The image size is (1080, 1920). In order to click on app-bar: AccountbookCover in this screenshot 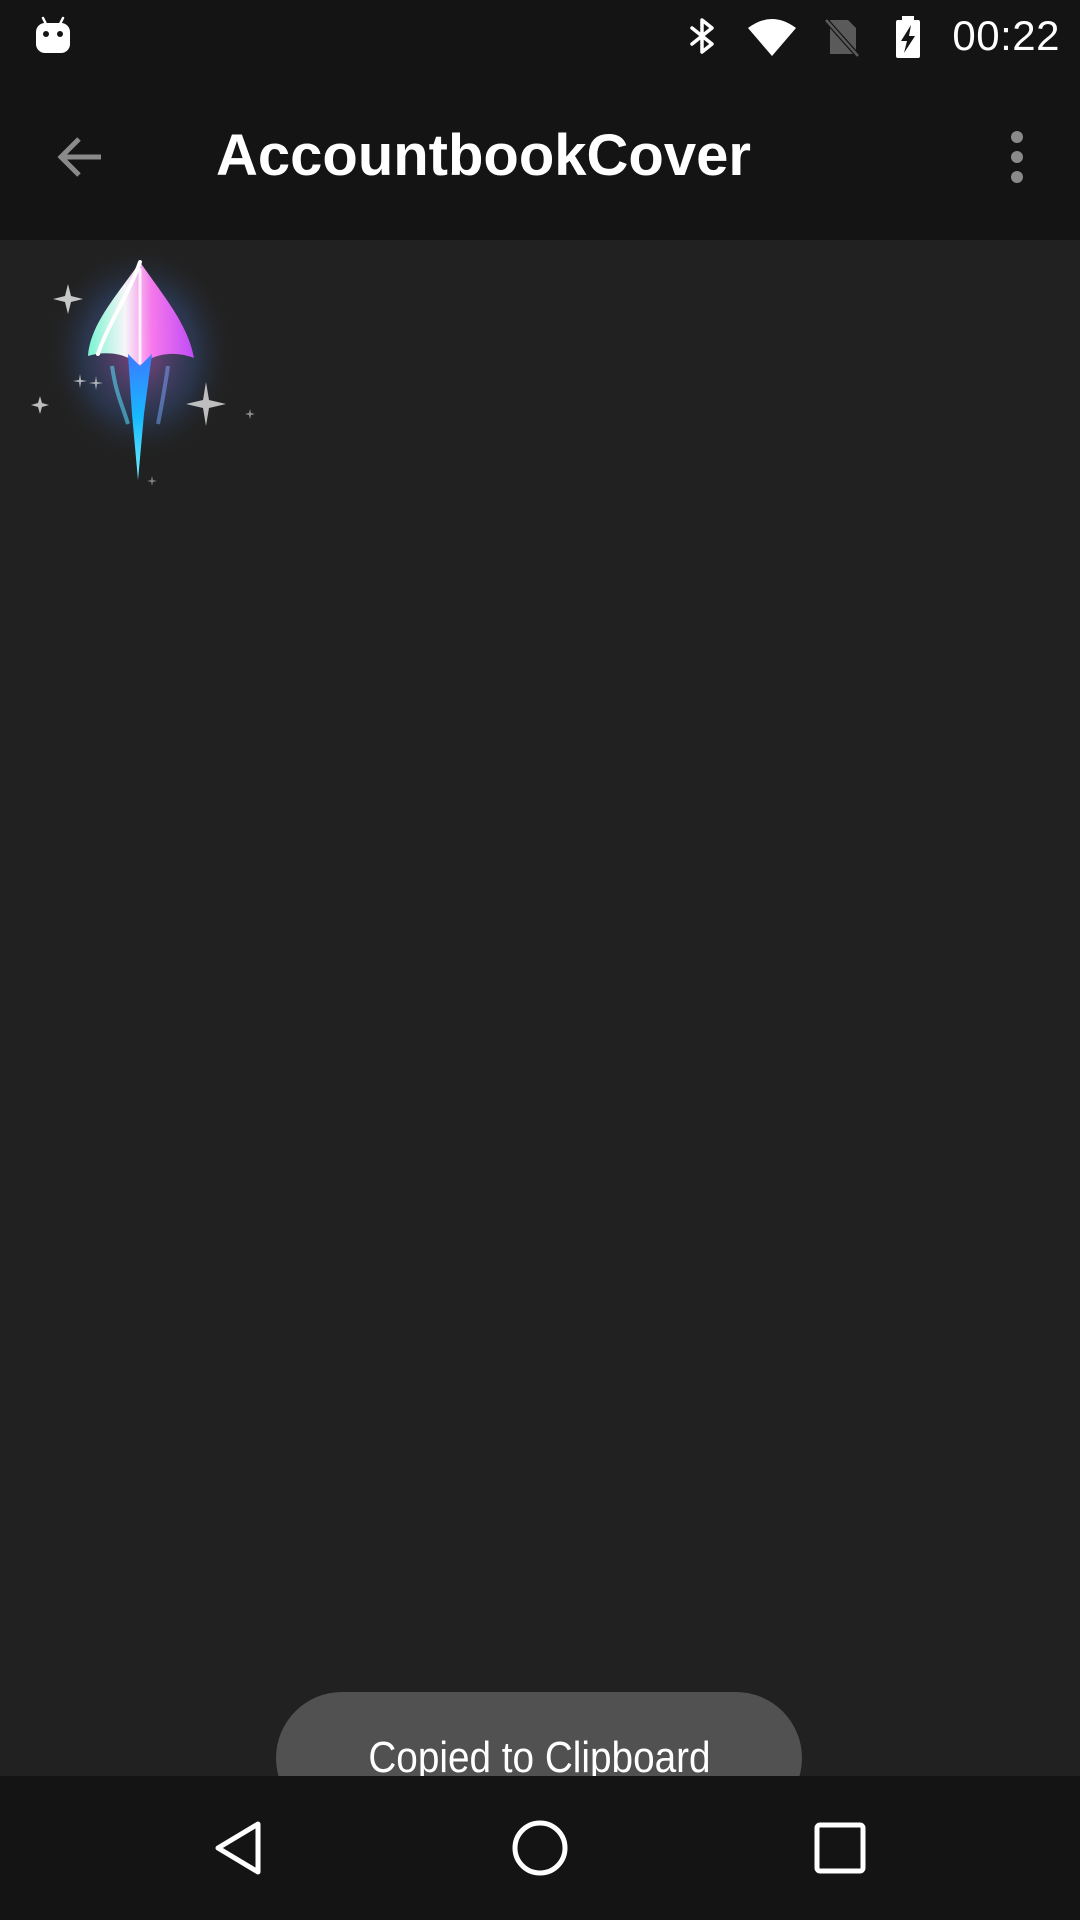, I will do `click(540, 156)`.